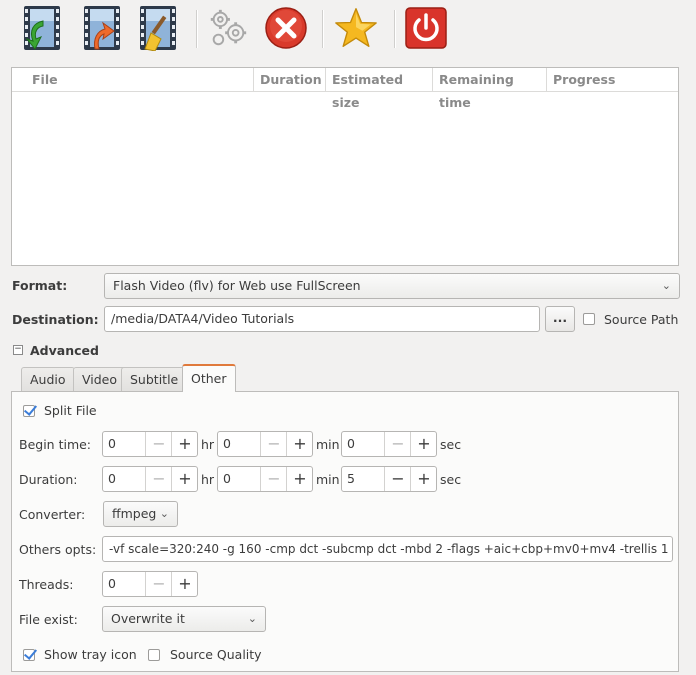 The image size is (696, 675). I want to click on converter-select: ffmpeg ⌄, so click(140, 514).